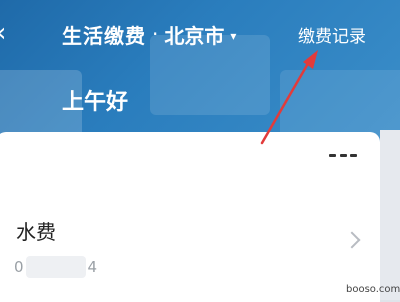 The width and height of the screenshot is (400, 302). What do you see at coordinates (286, 101) in the screenshot?
I see `annotation-arrow-shaft` at bounding box center [286, 101].